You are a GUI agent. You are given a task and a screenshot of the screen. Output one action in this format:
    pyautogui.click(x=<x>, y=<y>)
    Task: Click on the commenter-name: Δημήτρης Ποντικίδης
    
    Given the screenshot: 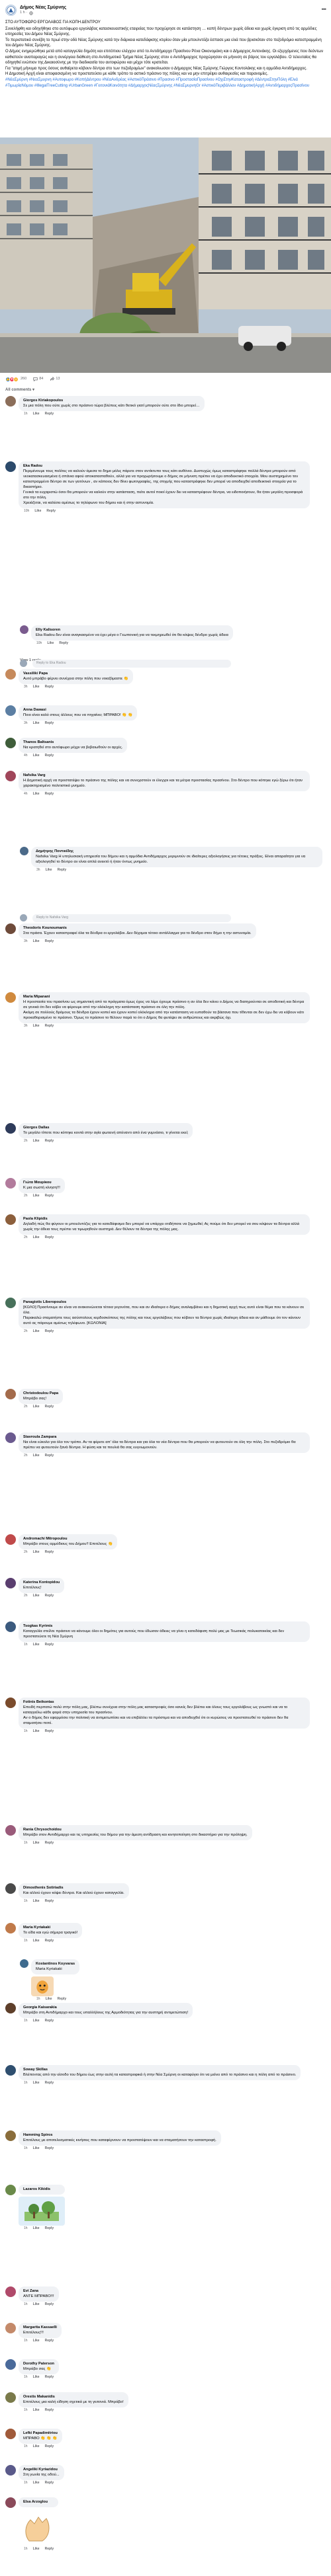 What is the action you would take?
    pyautogui.click(x=177, y=851)
    